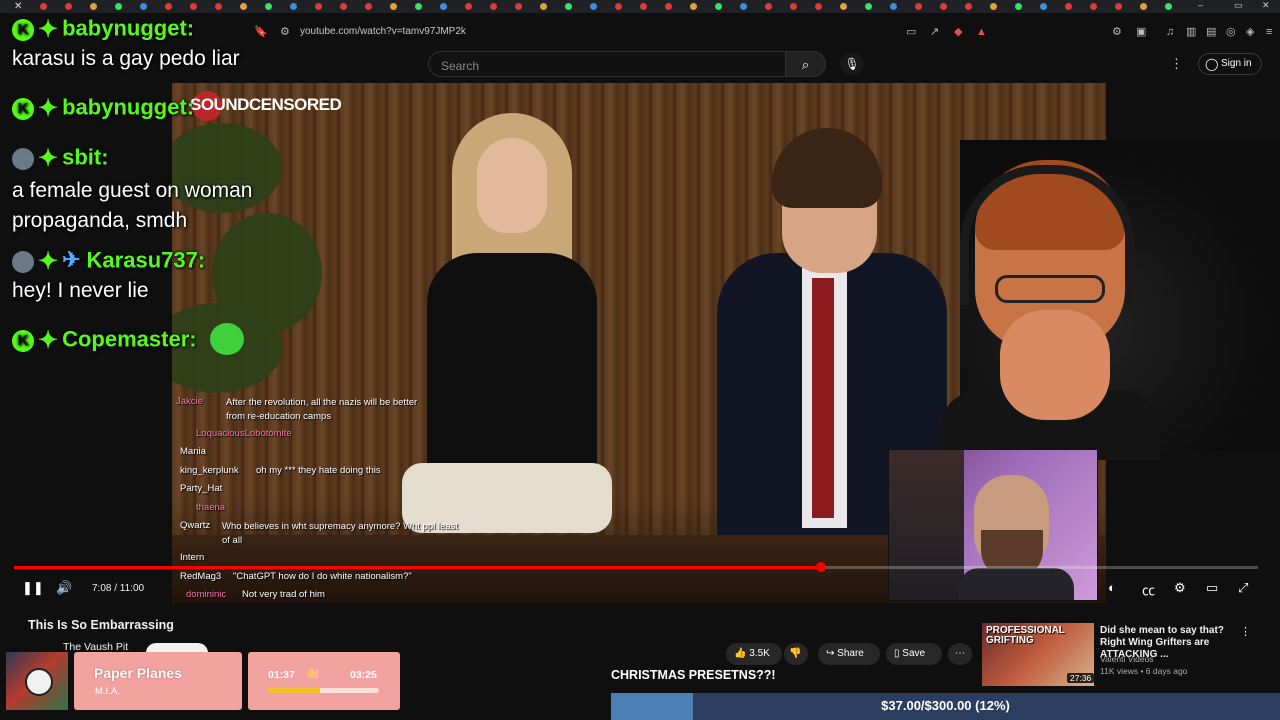 This screenshot has width=1280, height=720. I want to click on cast-icon: ▭, so click(911, 32).